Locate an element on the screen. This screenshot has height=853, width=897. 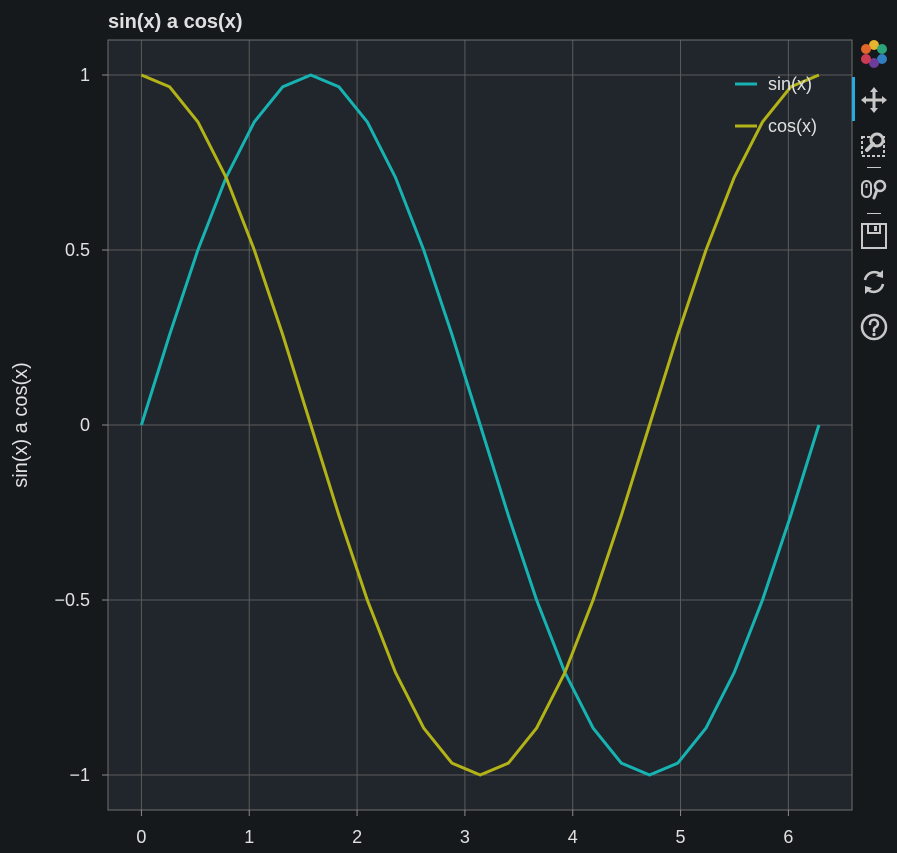
active-tool-indicator is located at coordinates (853, 99).